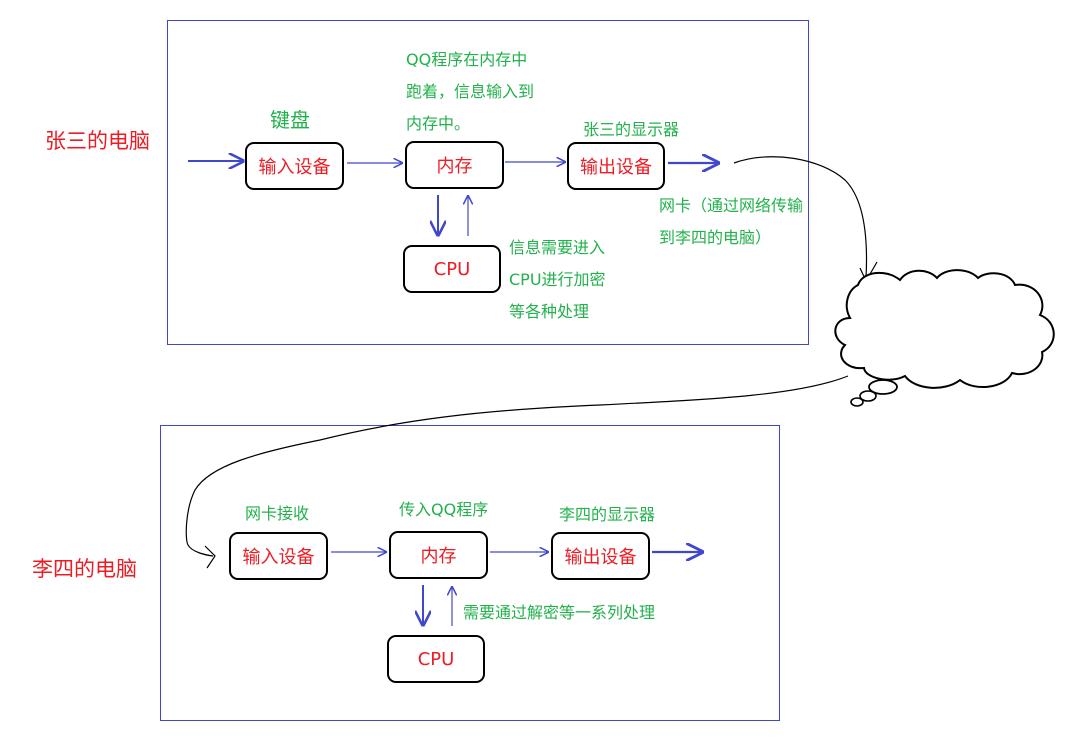  I want to click on receive-curve-head, so click(210, 557).